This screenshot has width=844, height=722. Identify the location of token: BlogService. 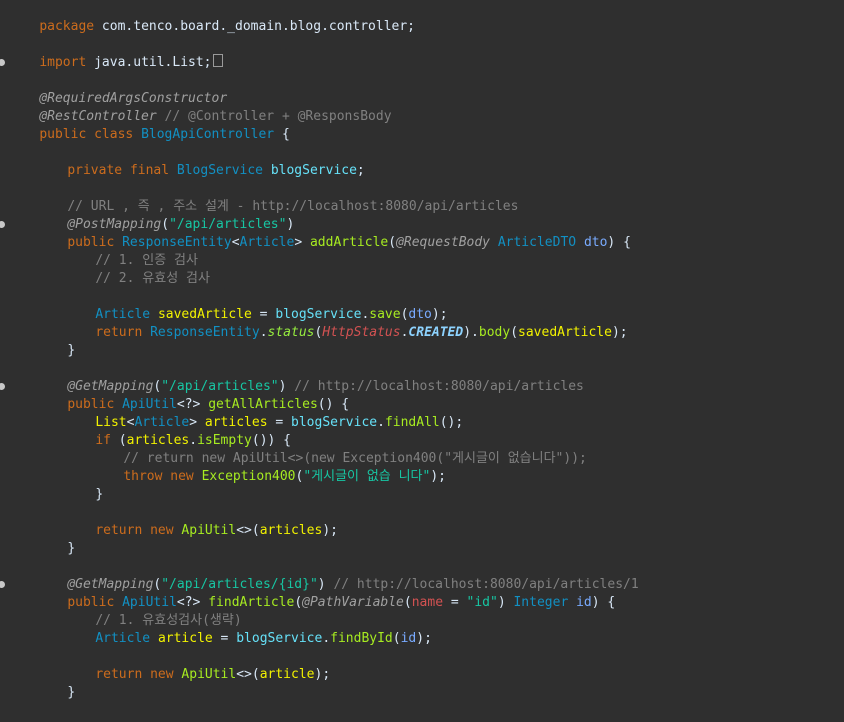
(219, 170).